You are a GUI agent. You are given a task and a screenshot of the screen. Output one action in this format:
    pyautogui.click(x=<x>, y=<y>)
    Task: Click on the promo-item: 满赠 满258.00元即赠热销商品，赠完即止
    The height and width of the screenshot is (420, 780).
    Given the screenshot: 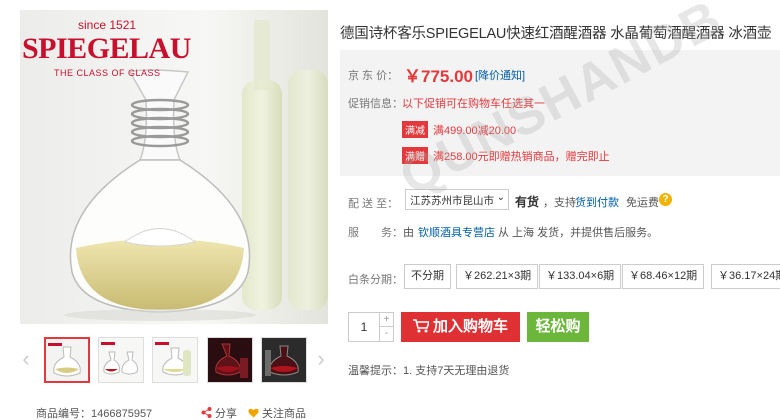 What is the action you would take?
    pyautogui.click(x=506, y=155)
    